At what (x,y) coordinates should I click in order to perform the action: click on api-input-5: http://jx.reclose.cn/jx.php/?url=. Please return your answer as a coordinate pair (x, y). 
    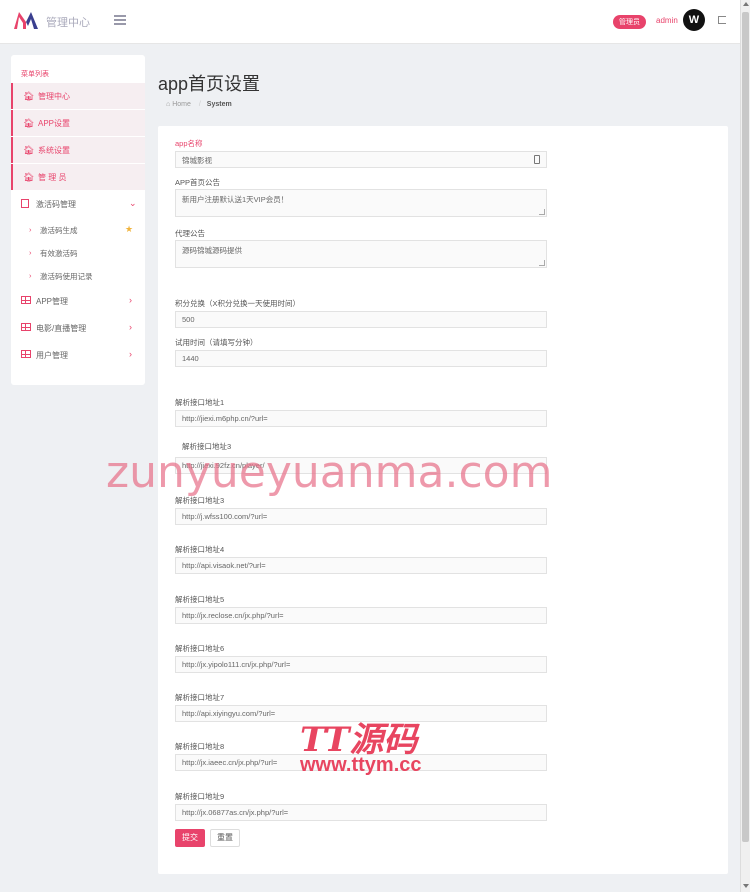
    Looking at the image, I should click on (361, 615).